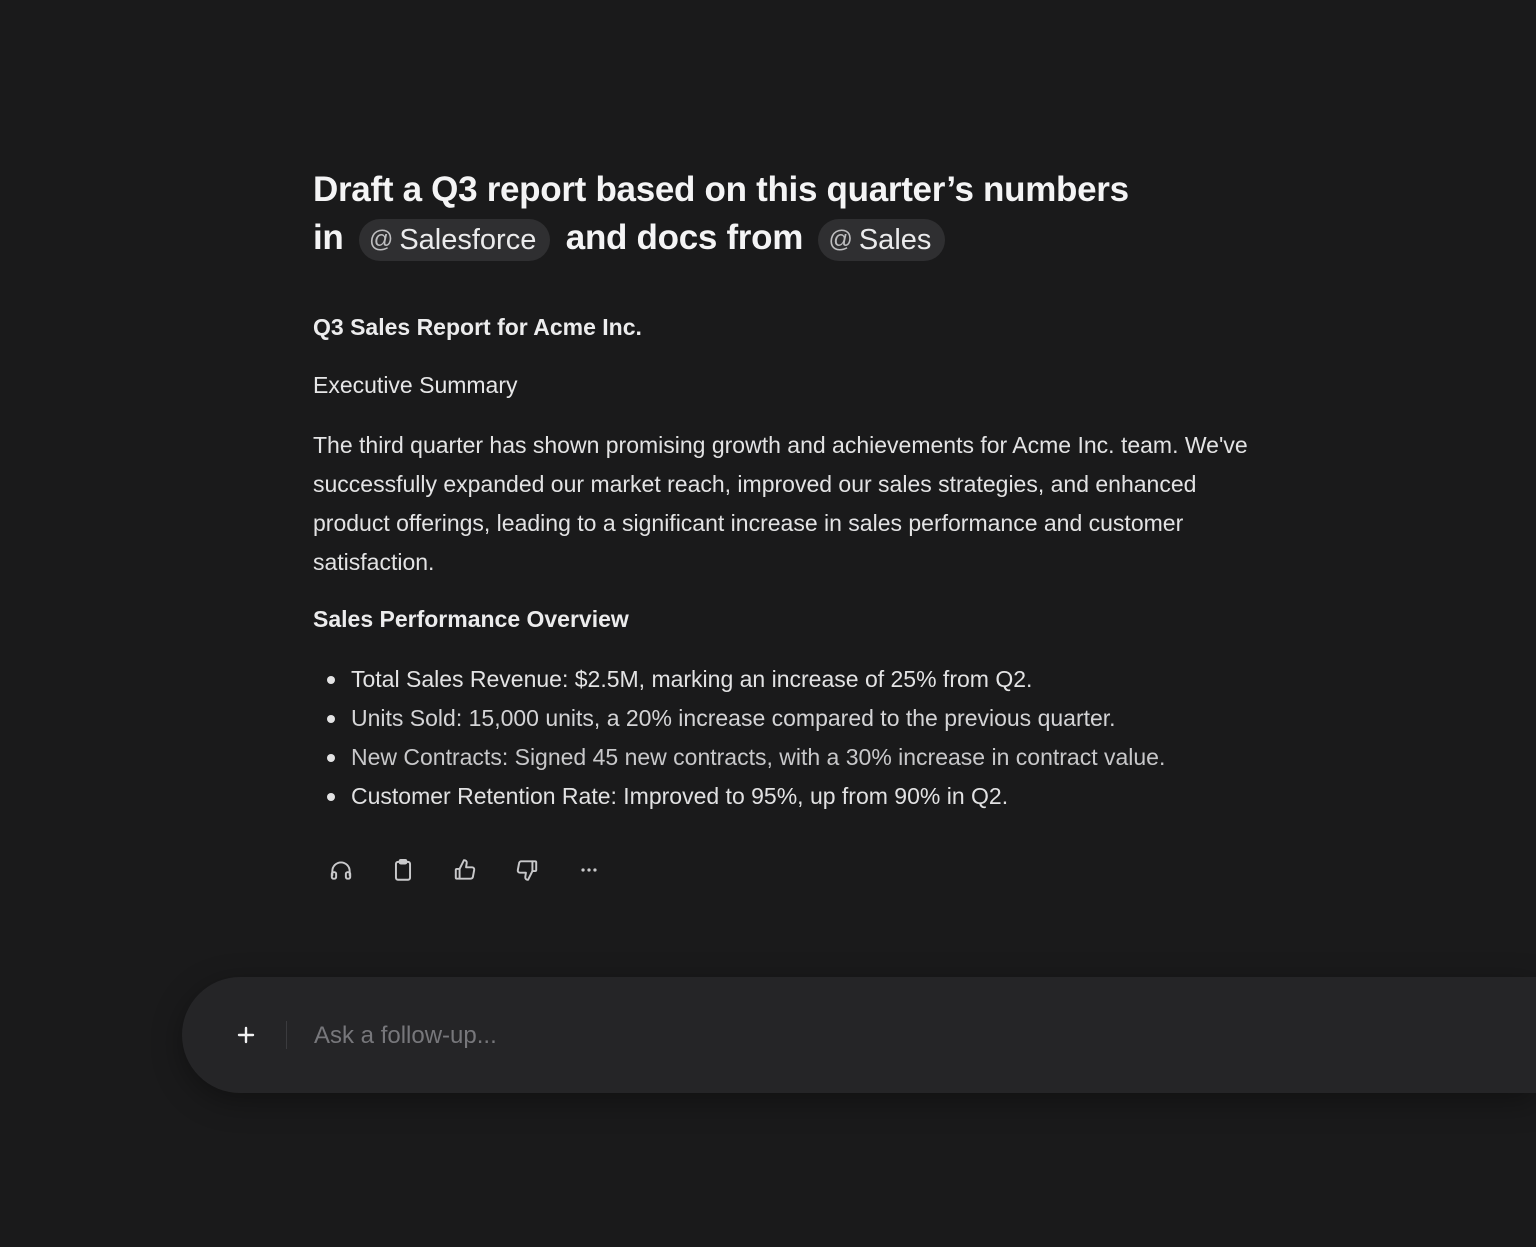 Image resolution: width=1536 pixels, height=1247 pixels. I want to click on headphones-icon, so click(341, 870).